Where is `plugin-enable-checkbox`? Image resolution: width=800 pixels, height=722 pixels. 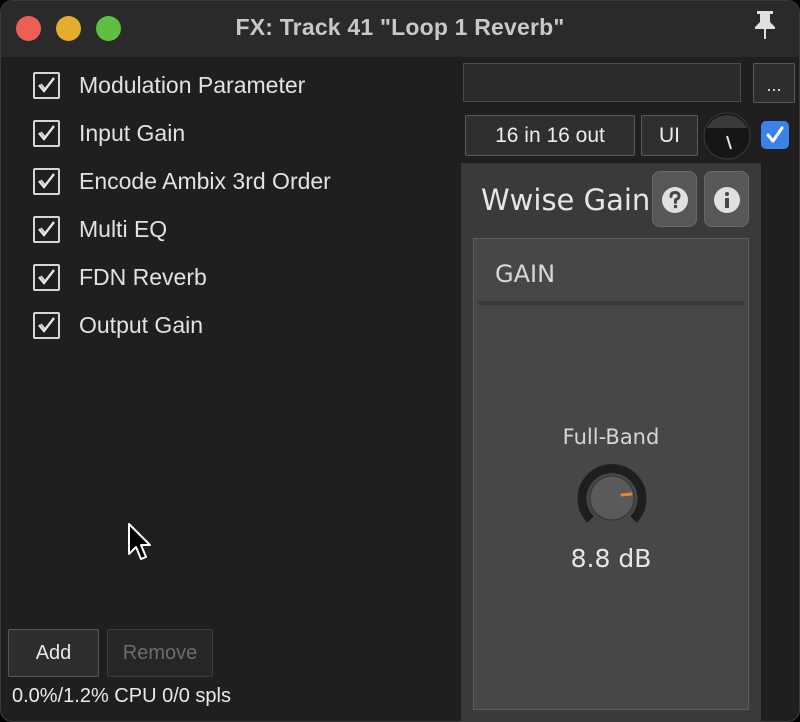
plugin-enable-checkbox is located at coordinates (775, 135).